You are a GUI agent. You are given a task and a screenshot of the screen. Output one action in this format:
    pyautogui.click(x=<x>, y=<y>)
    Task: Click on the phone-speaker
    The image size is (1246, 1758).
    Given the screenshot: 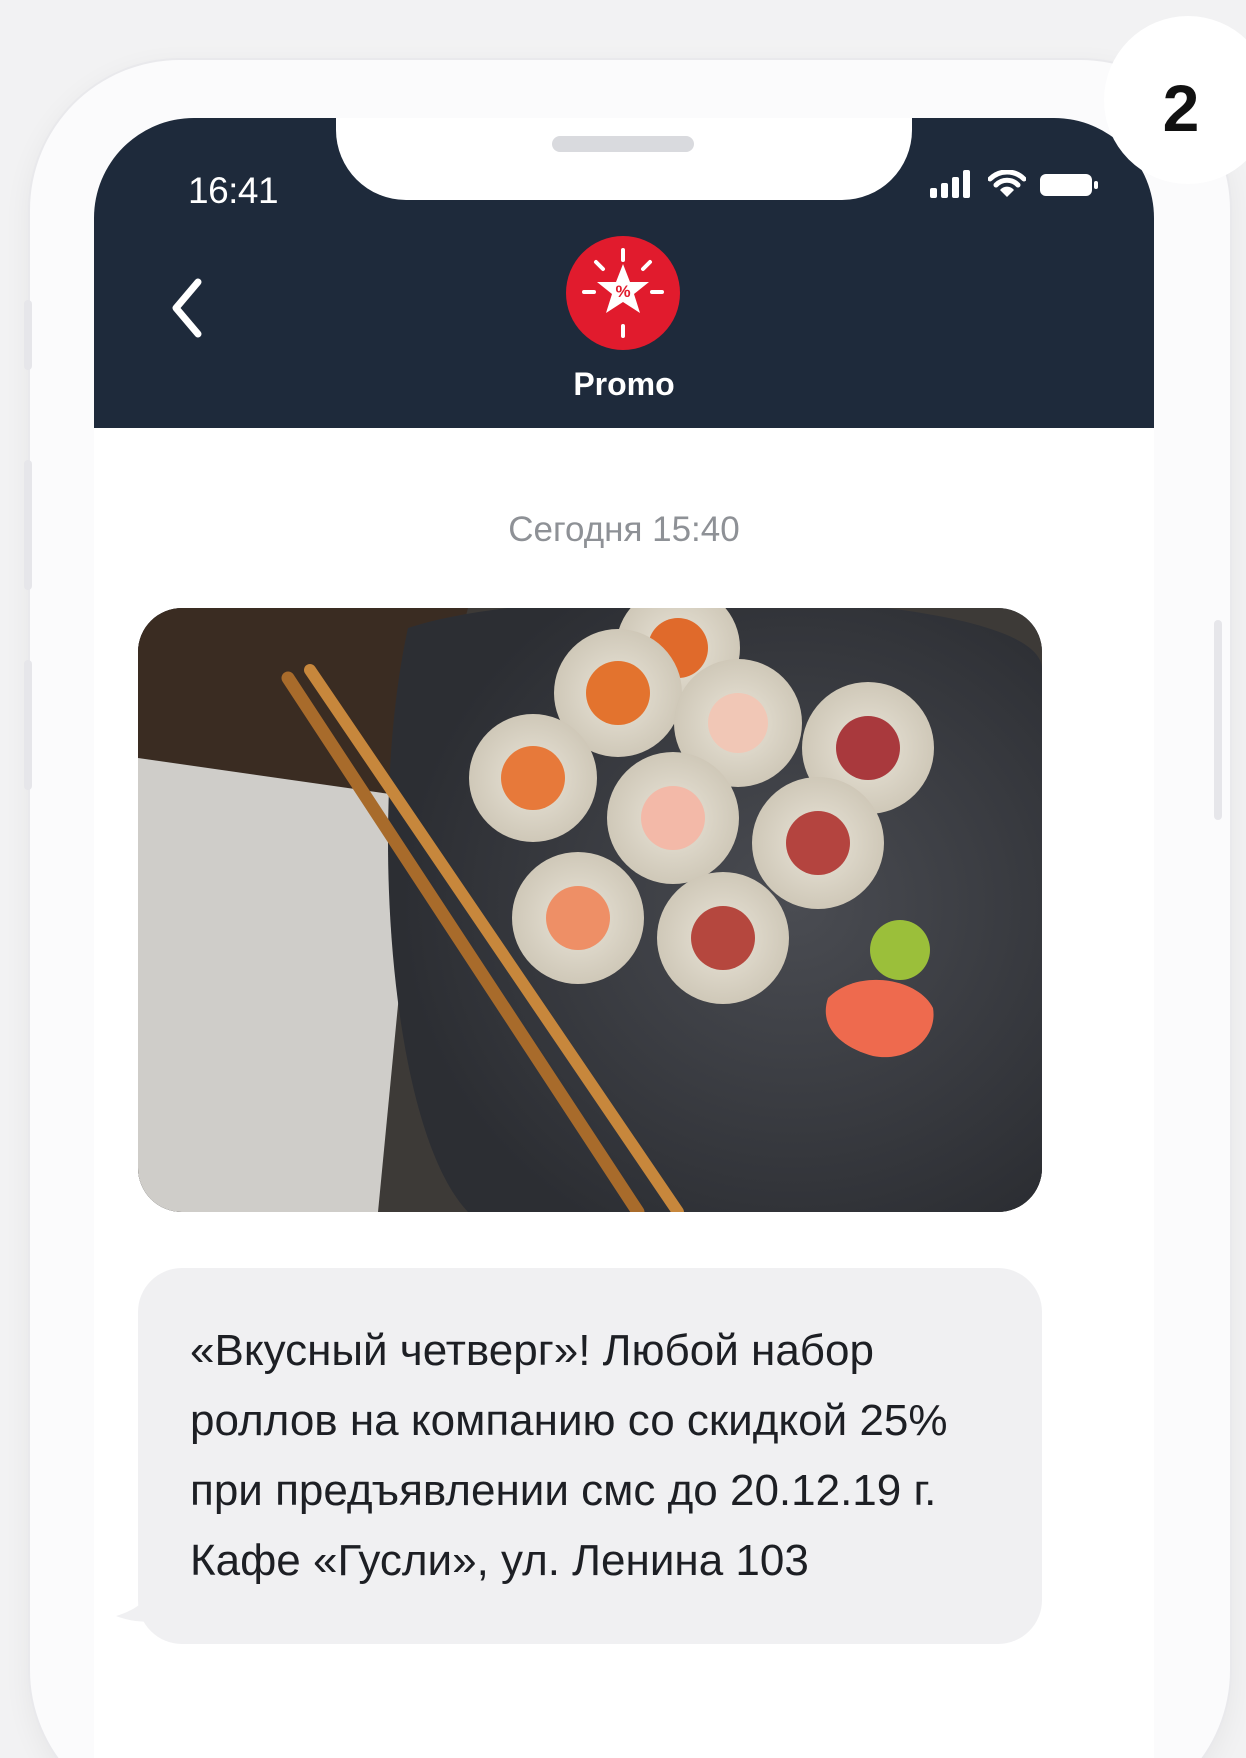 What is the action you would take?
    pyautogui.click(x=623, y=144)
    